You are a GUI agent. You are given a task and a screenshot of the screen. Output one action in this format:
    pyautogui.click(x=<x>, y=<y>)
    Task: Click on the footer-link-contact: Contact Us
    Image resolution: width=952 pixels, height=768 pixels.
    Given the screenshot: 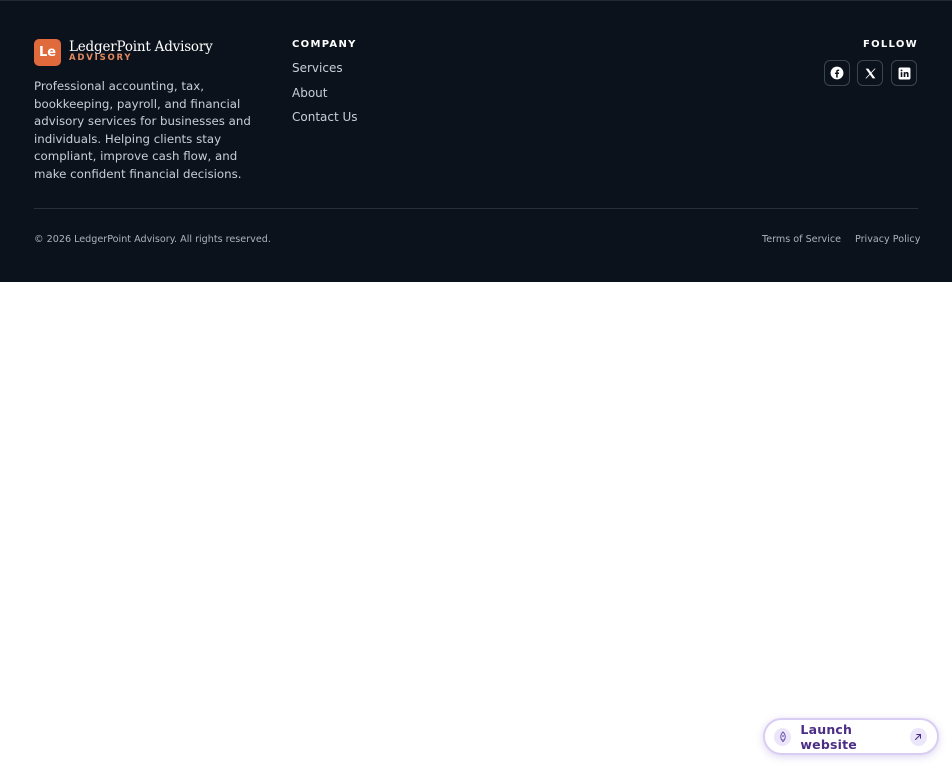 What is the action you would take?
    pyautogui.click(x=325, y=117)
    